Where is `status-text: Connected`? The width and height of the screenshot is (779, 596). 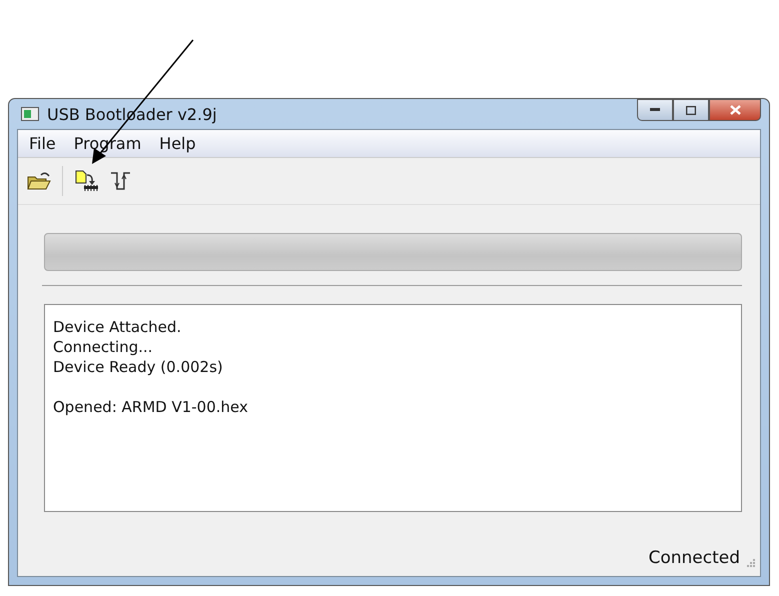
status-text: Connected is located at coordinates (694, 558).